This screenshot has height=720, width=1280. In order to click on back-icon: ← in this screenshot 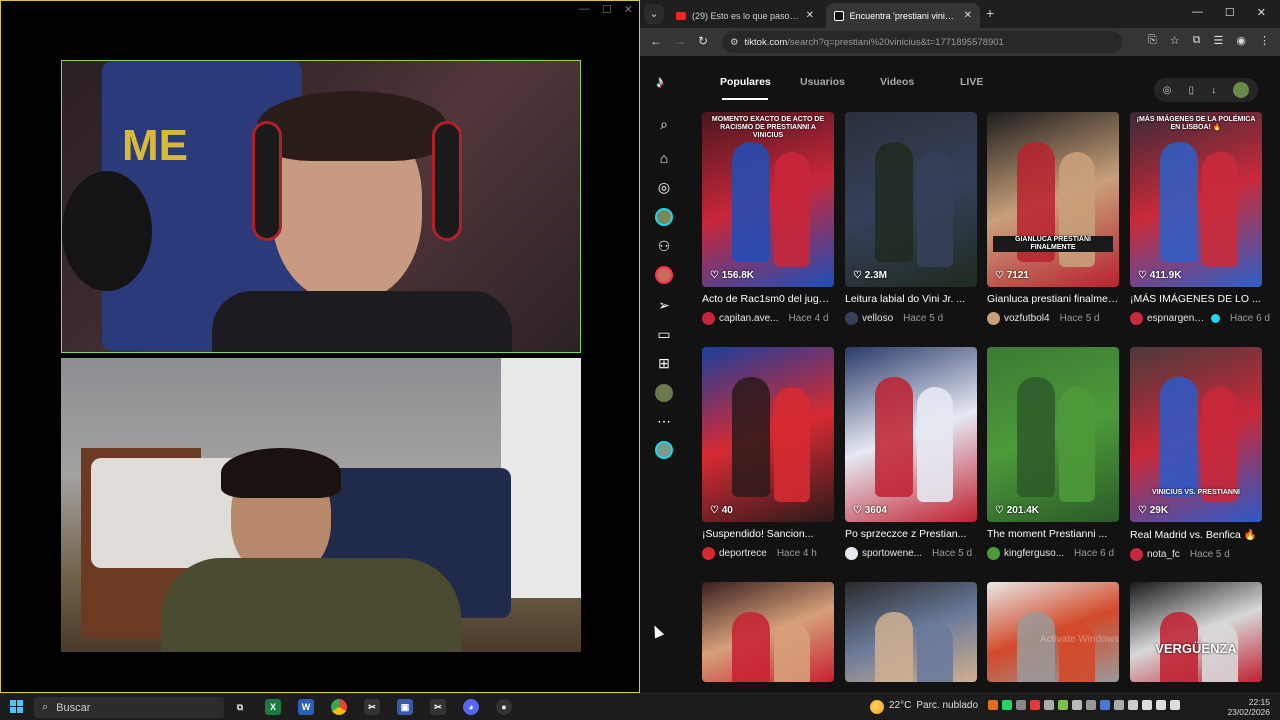, I will do `click(656, 41)`.